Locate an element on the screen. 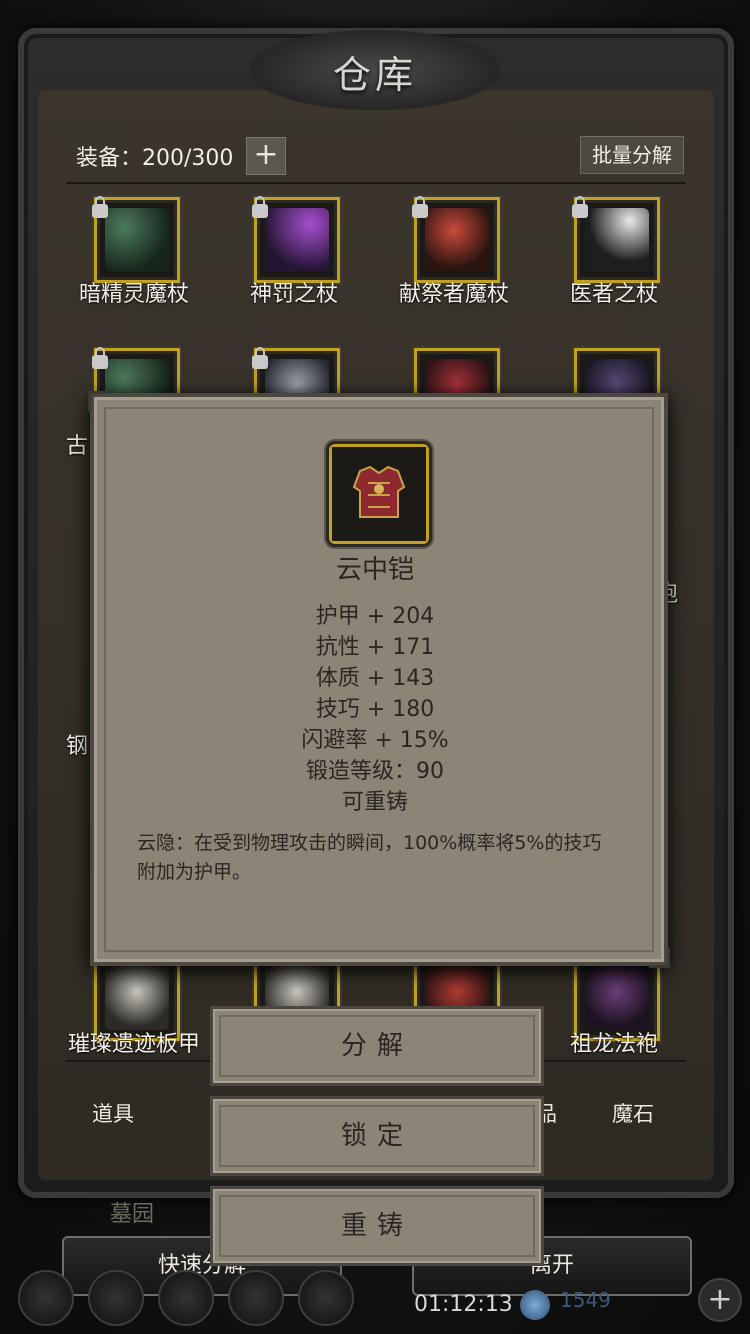 The height and width of the screenshot is (1334, 750). item-name: 暗精灵魔杖 is located at coordinates (133, 294).